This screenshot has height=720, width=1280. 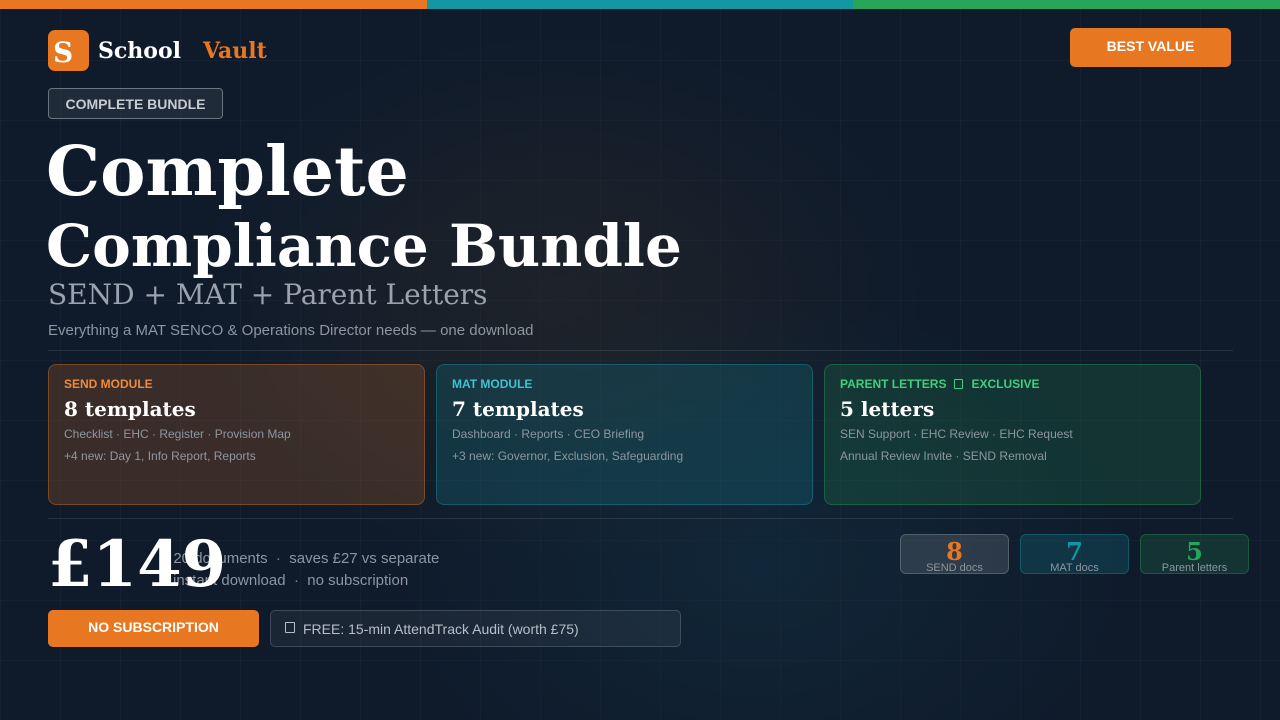 What do you see at coordinates (139, 50) in the screenshot?
I see `logo-name-school: School` at bounding box center [139, 50].